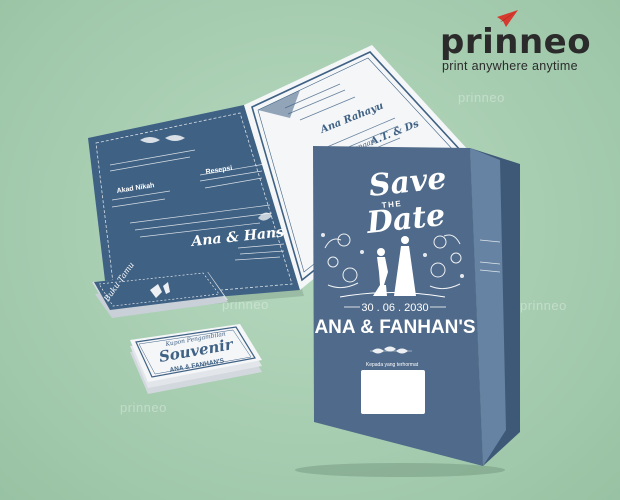 This screenshot has height=500, width=620. Describe the element at coordinates (394, 308) in the screenshot. I see `wedding-date: 30 . 06 . 2030` at that location.